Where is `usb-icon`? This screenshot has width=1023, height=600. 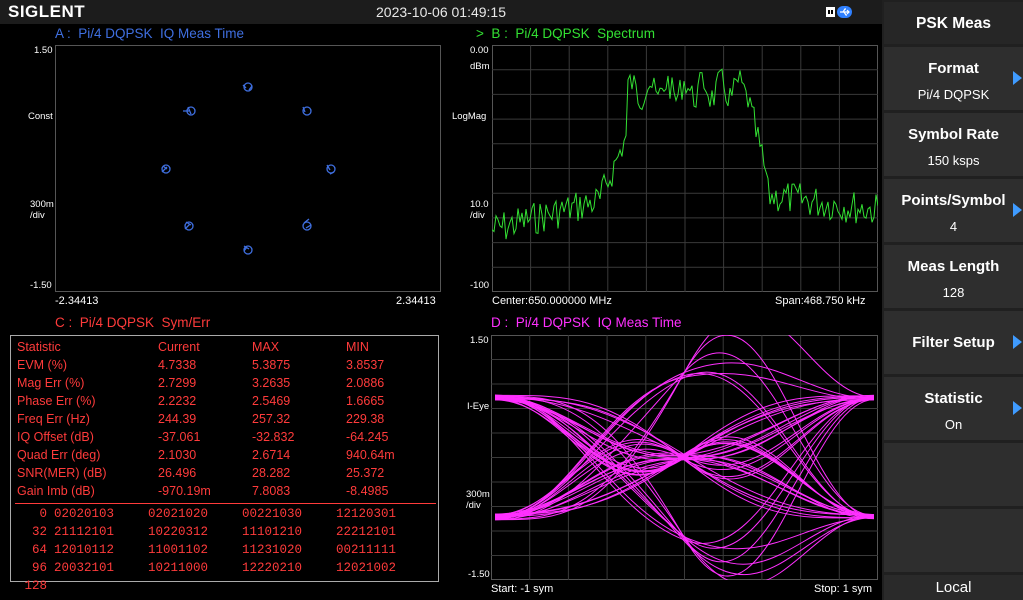
usb-icon is located at coordinates (839, 12).